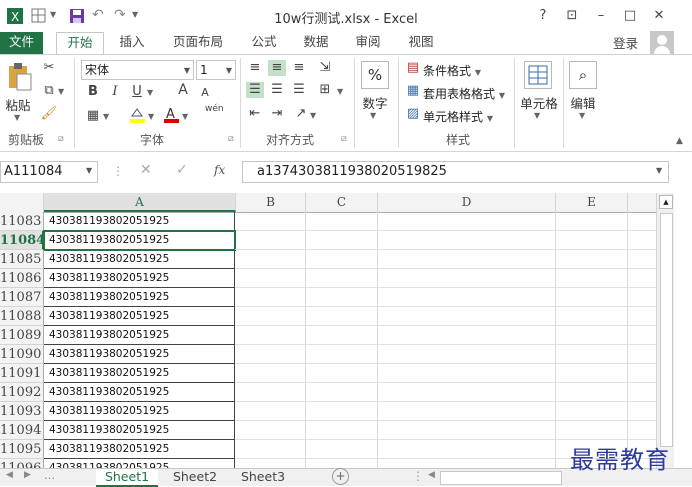  What do you see at coordinates (368, 43) in the screenshot?
I see `tab-review: 审阅` at bounding box center [368, 43].